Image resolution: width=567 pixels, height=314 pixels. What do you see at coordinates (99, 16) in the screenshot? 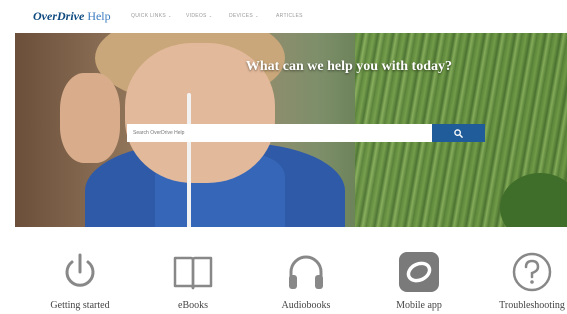
I see `logo-help: Help` at bounding box center [99, 16].